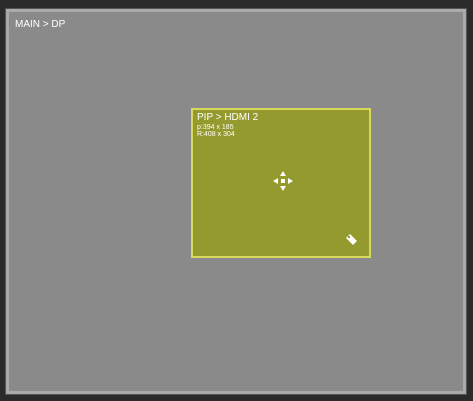 This screenshot has height=401, width=473. I want to click on main-source-label: MAIN > DP, so click(40, 24).